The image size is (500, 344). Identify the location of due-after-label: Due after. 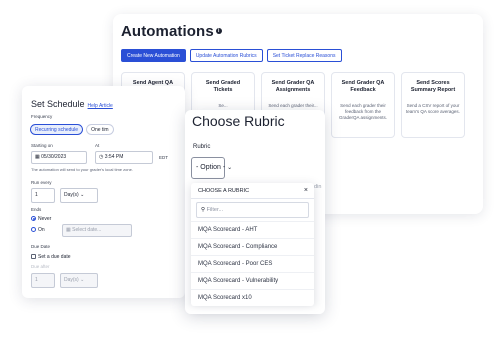
(40, 266).